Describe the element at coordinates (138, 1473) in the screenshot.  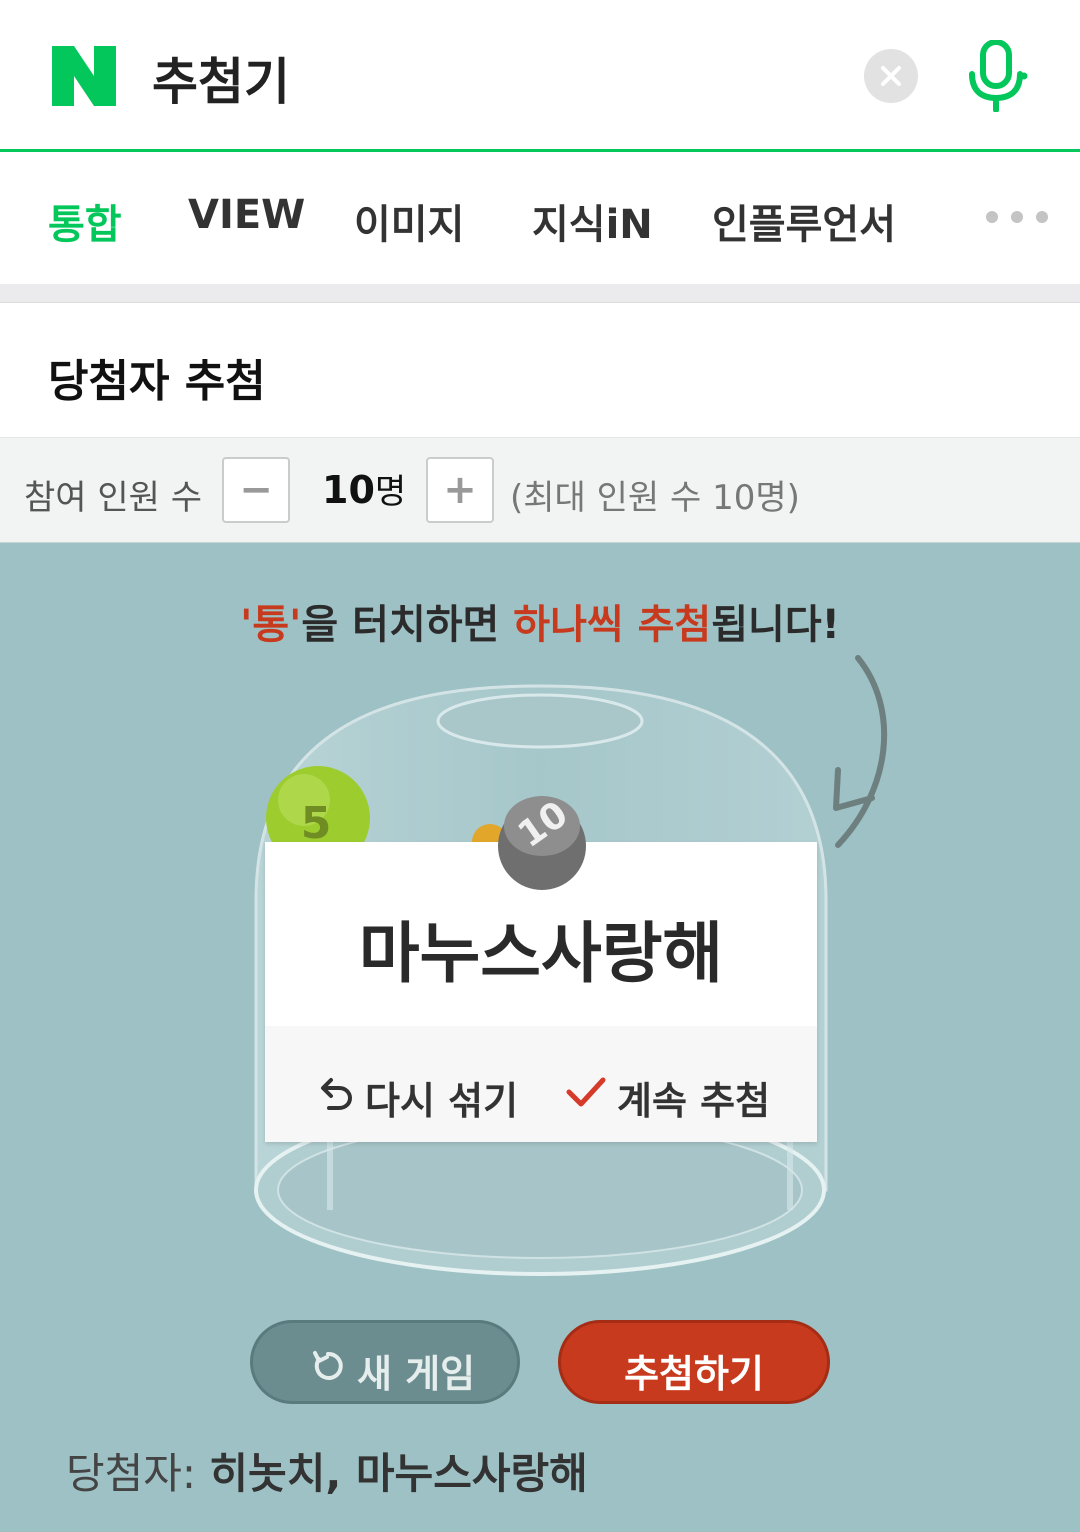
I see `winners-label: 당첨자:` at that location.